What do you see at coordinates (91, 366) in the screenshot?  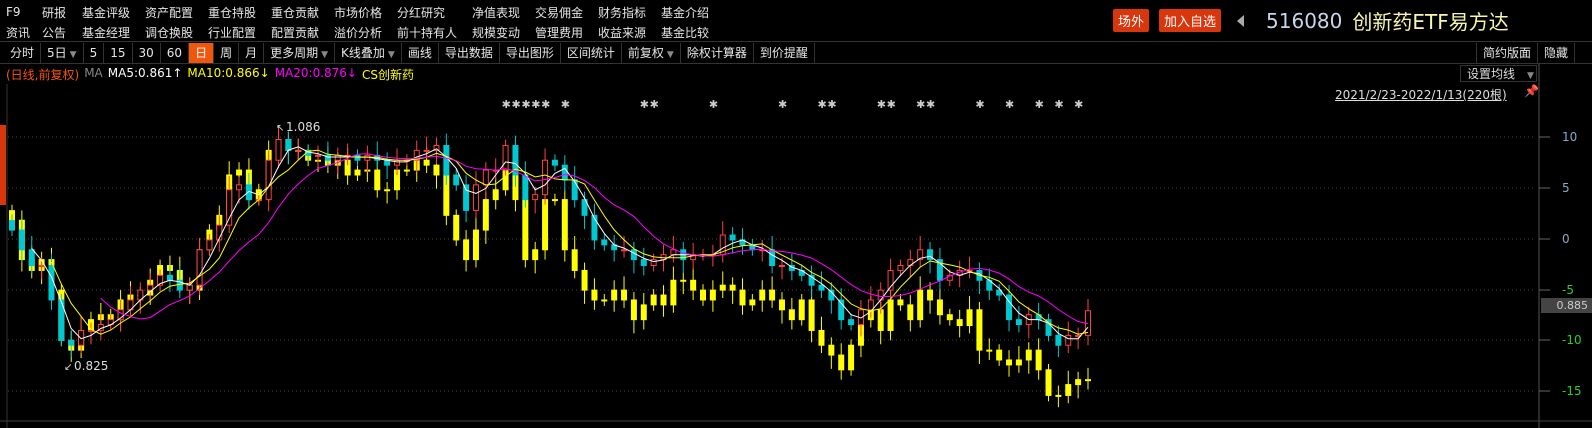 I see `low-price-label: 0.825` at bounding box center [91, 366].